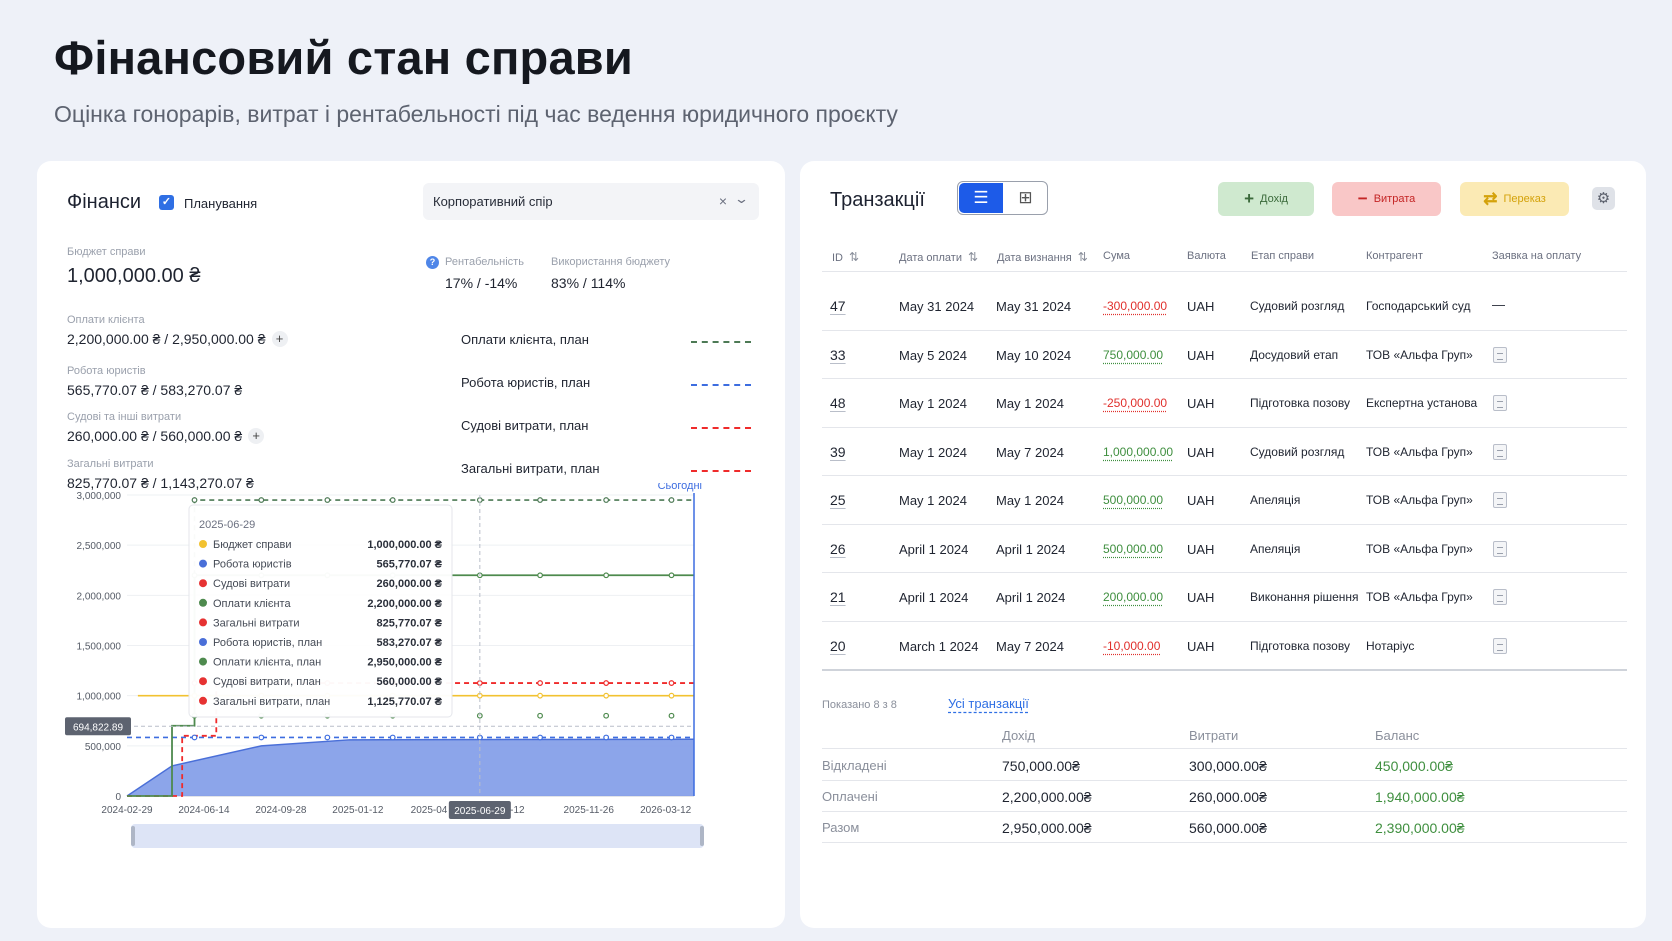 This screenshot has height=941, width=1672. What do you see at coordinates (666, 810) in the screenshot?
I see `x-tick-label: 2026-03-12` at bounding box center [666, 810].